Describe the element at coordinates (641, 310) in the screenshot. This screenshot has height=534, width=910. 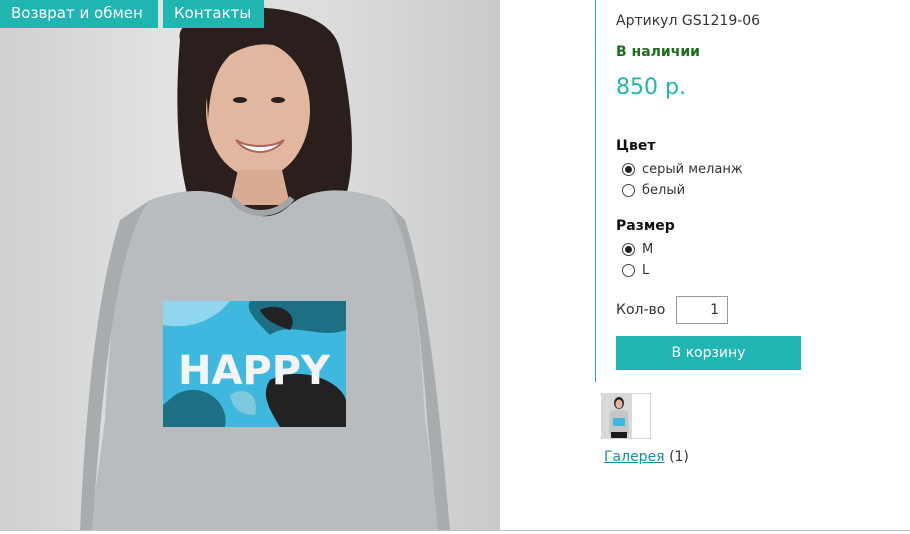
I see `quantity-label: Кол-во` at that location.